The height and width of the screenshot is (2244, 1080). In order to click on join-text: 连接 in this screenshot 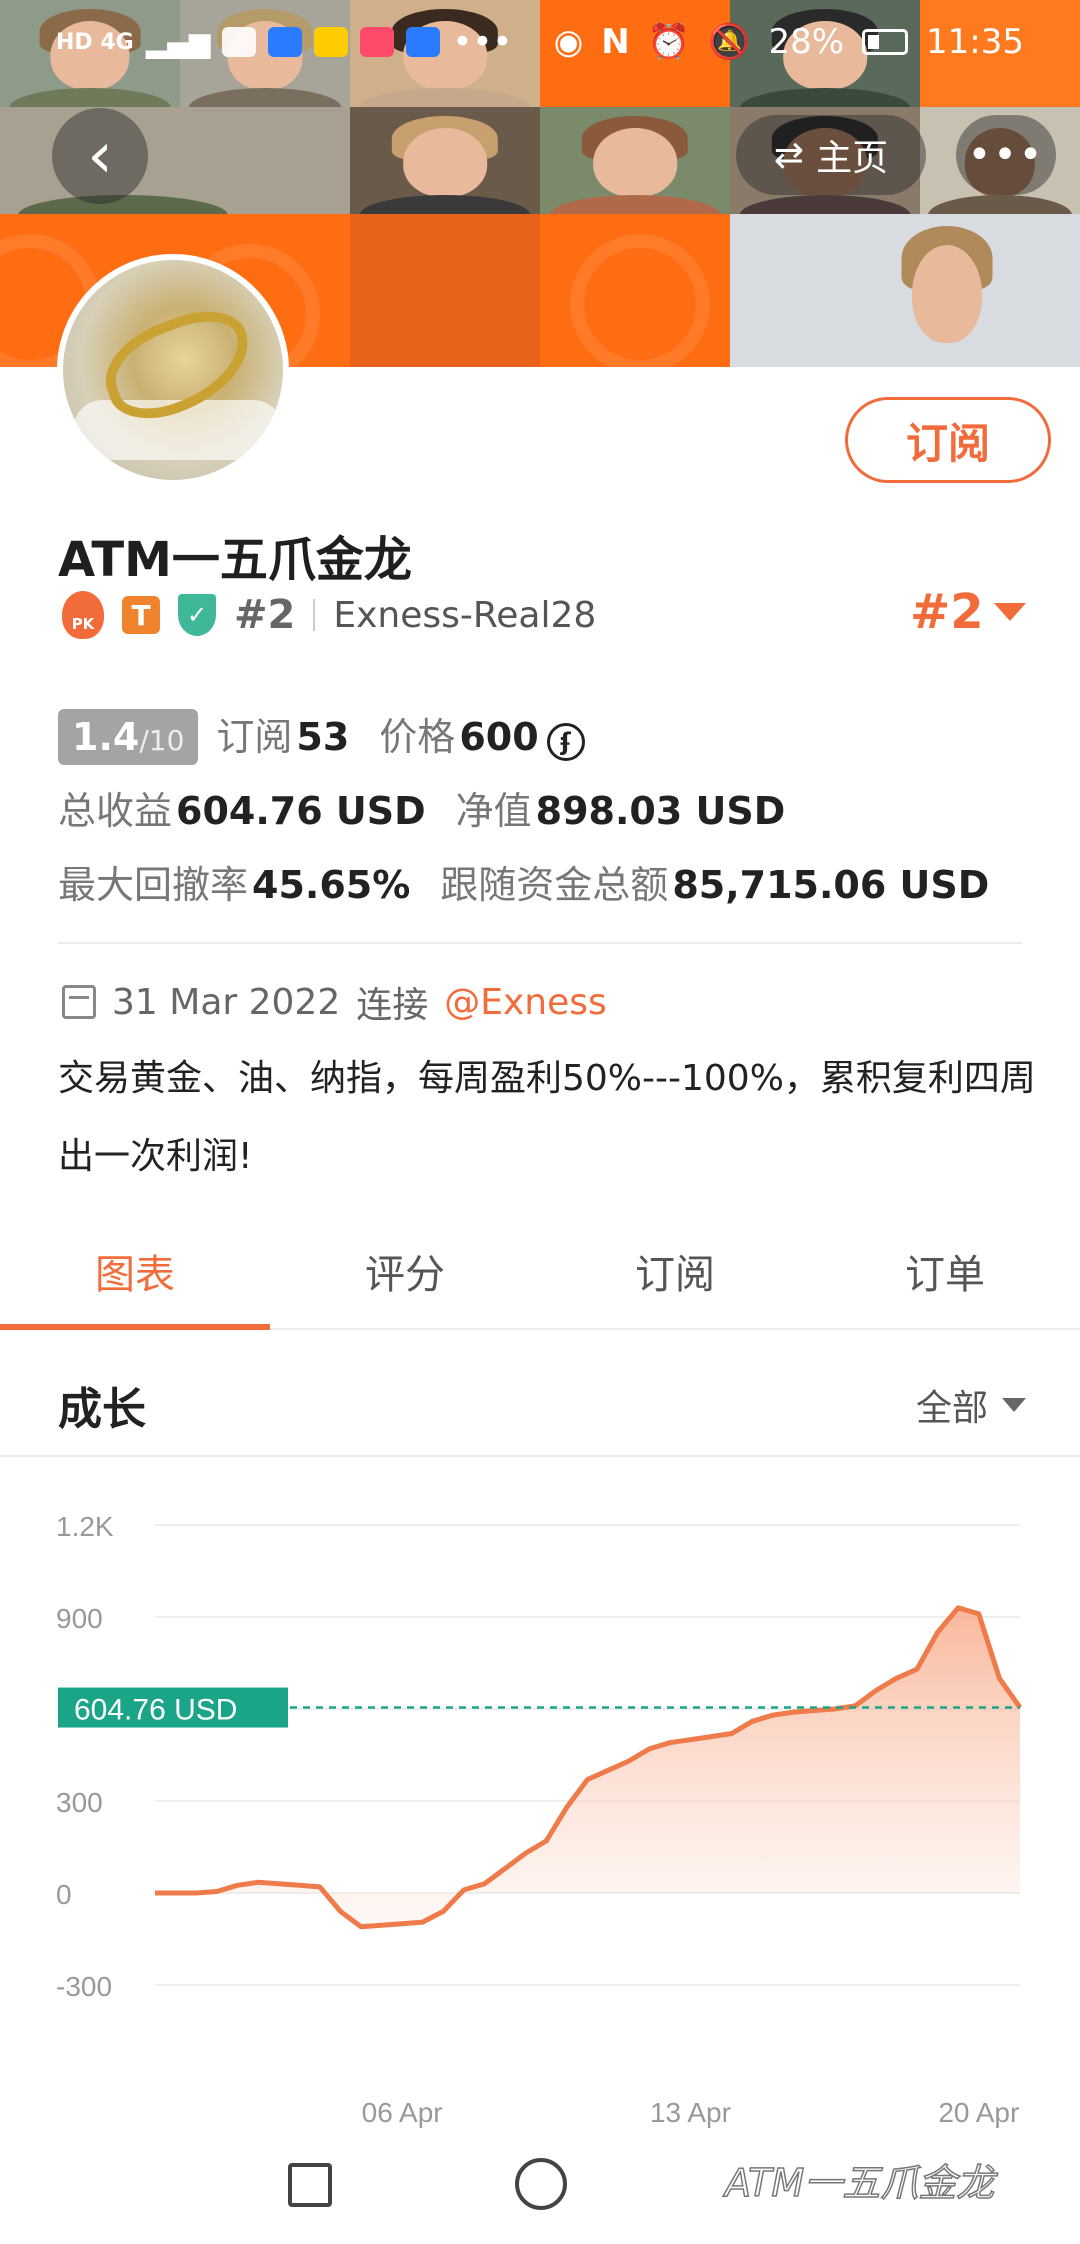, I will do `click(392, 1005)`.